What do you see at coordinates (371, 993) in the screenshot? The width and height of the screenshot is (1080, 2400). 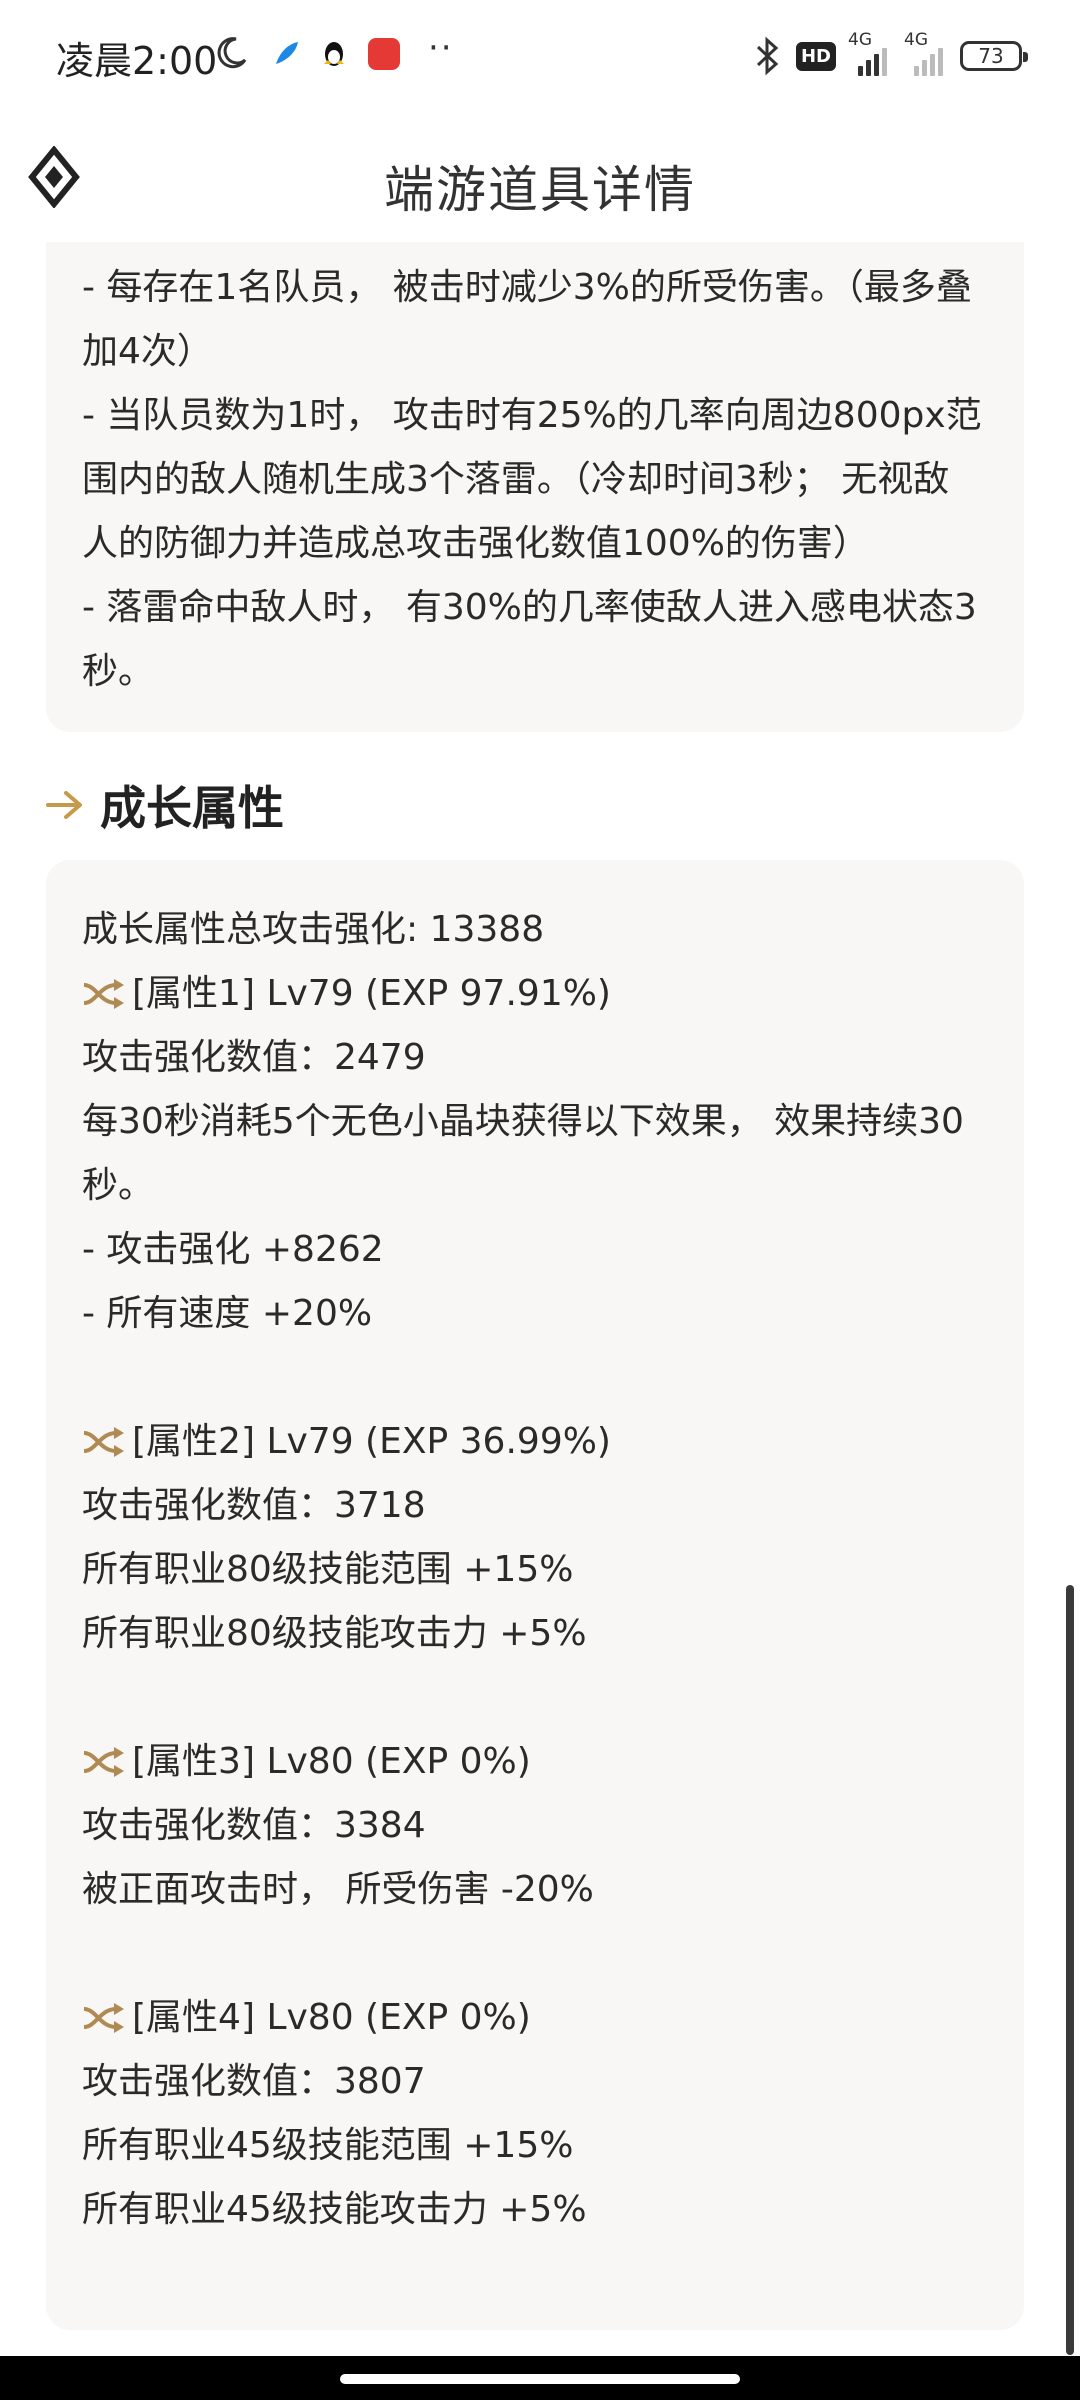 I see `attribute-title: [属性1] Lv79 (EXP 97.91%)` at bounding box center [371, 993].